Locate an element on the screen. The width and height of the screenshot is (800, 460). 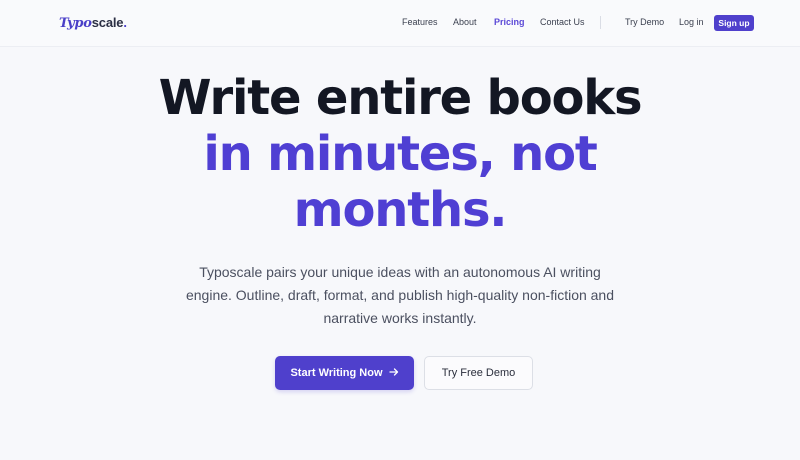
nav-link-contact-us: Contact Us is located at coordinates (562, 22).